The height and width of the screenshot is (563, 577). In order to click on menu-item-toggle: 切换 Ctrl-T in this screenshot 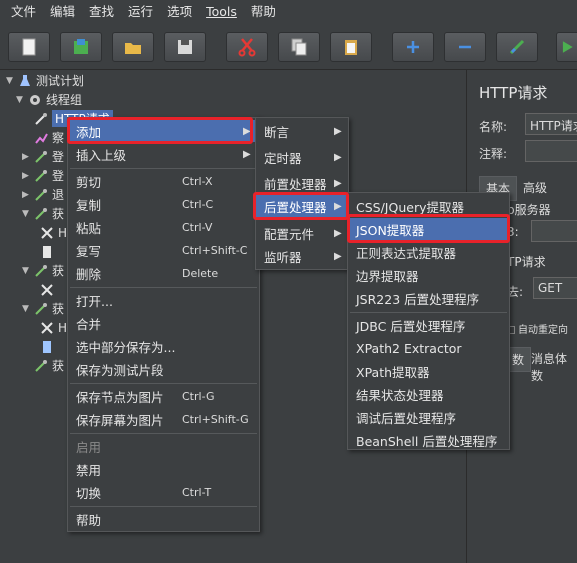, I will do `click(163, 492)`.